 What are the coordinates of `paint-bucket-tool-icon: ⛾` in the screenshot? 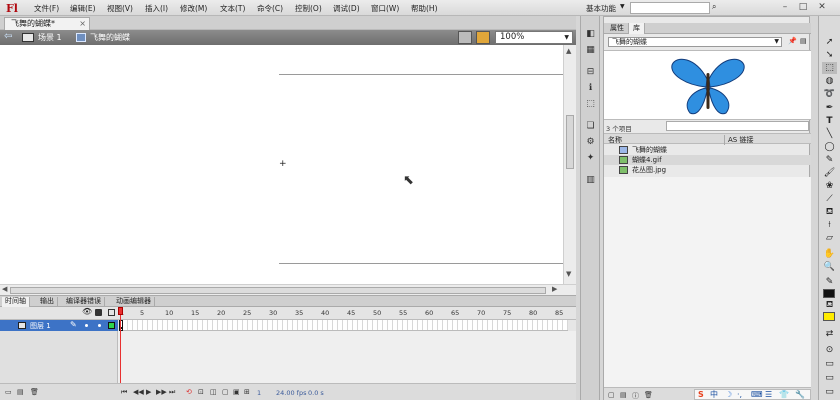 It's located at (829, 212).